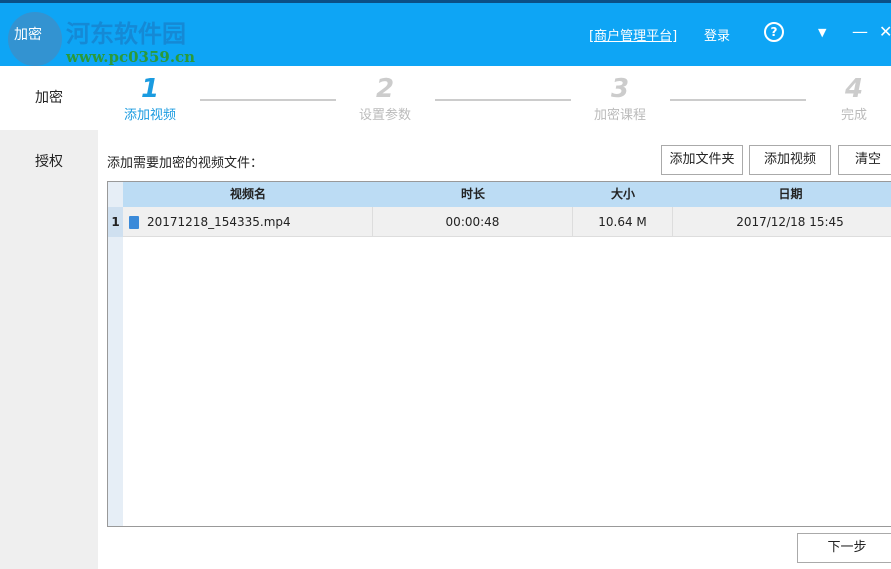  What do you see at coordinates (134, 222) in the screenshot?
I see `video-file-icon` at bounding box center [134, 222].